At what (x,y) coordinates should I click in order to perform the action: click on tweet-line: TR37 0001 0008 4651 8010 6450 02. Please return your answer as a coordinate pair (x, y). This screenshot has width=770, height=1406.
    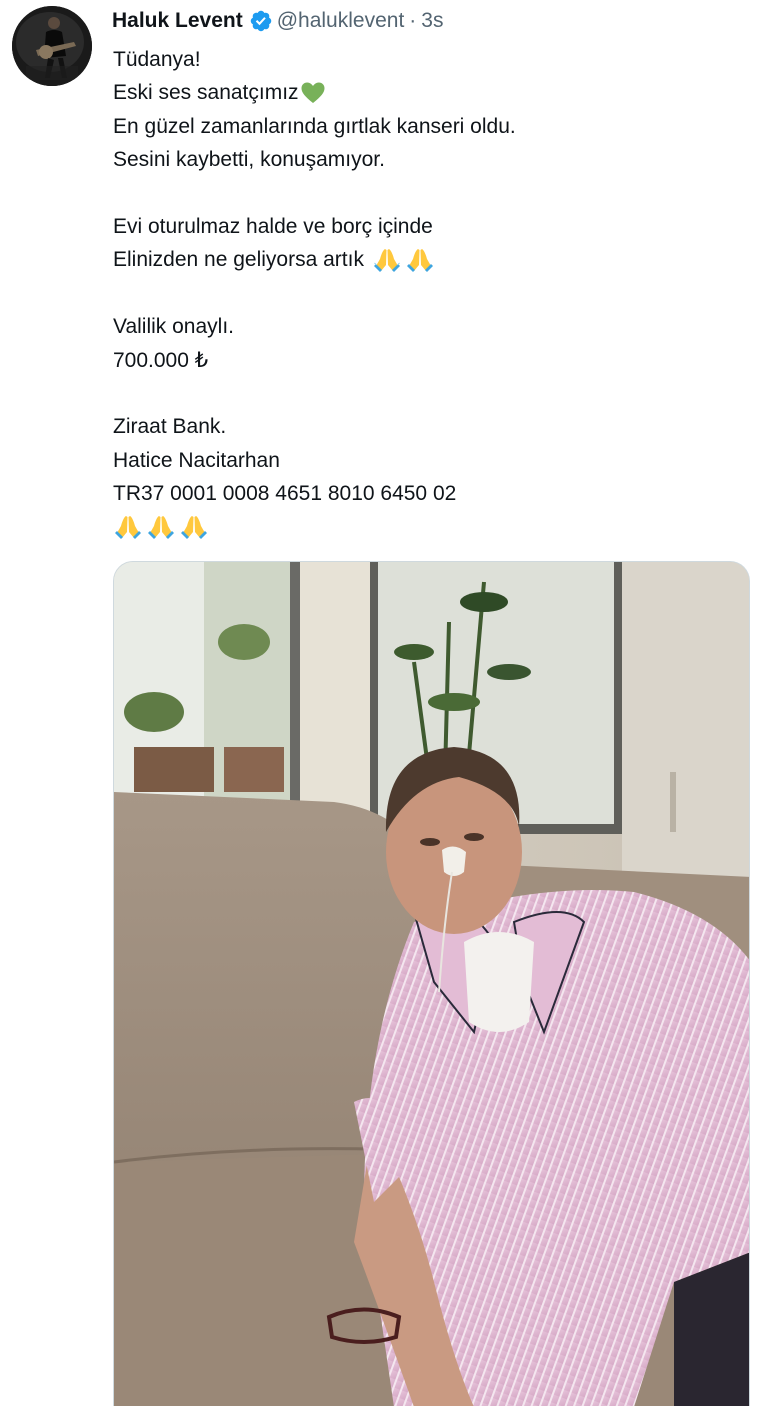
    Looking at the image, I should click on (433, 493).